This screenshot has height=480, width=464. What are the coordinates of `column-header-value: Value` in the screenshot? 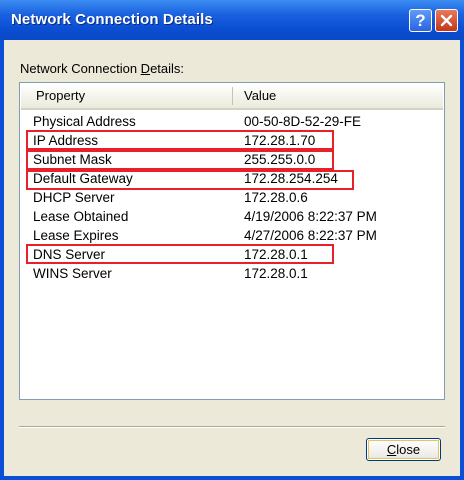 It's located at (338, 96).